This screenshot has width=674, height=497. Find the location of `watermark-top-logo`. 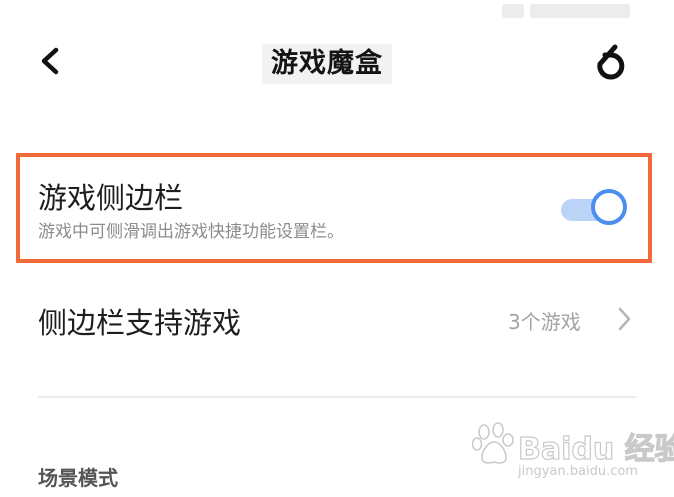

watermark-top-logo is located at coordinates (567, 10).